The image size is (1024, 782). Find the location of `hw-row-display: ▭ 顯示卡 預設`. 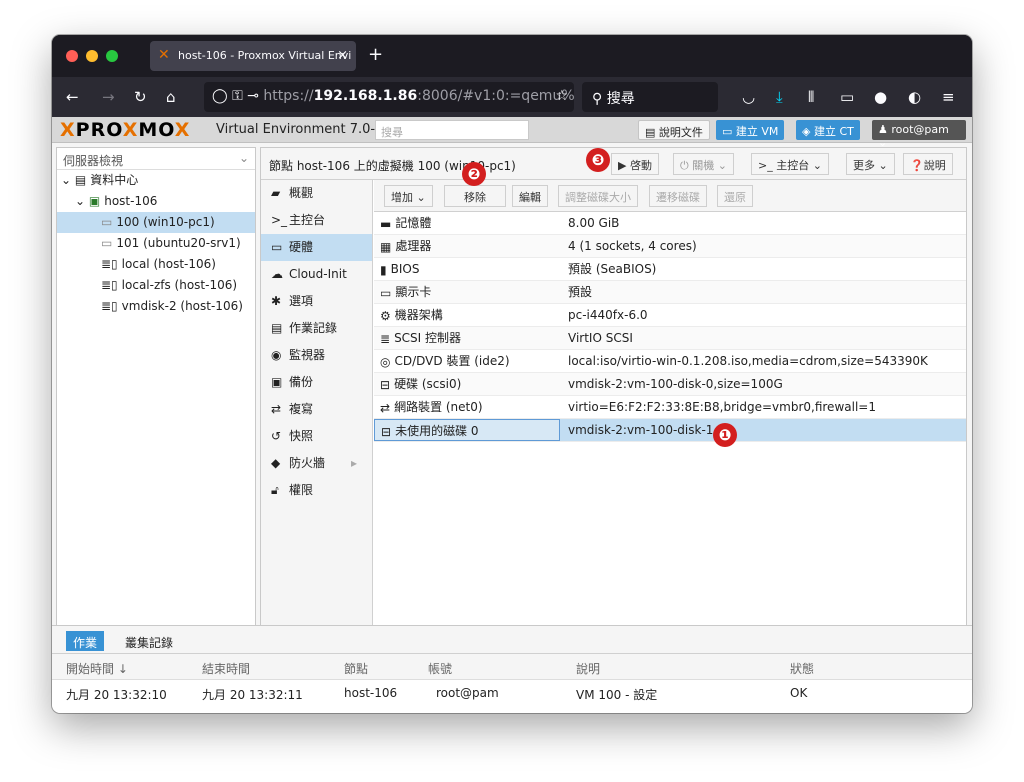

hw-row-display: ▭ 顯示卡 預設 is located at coordinates (670, 292).